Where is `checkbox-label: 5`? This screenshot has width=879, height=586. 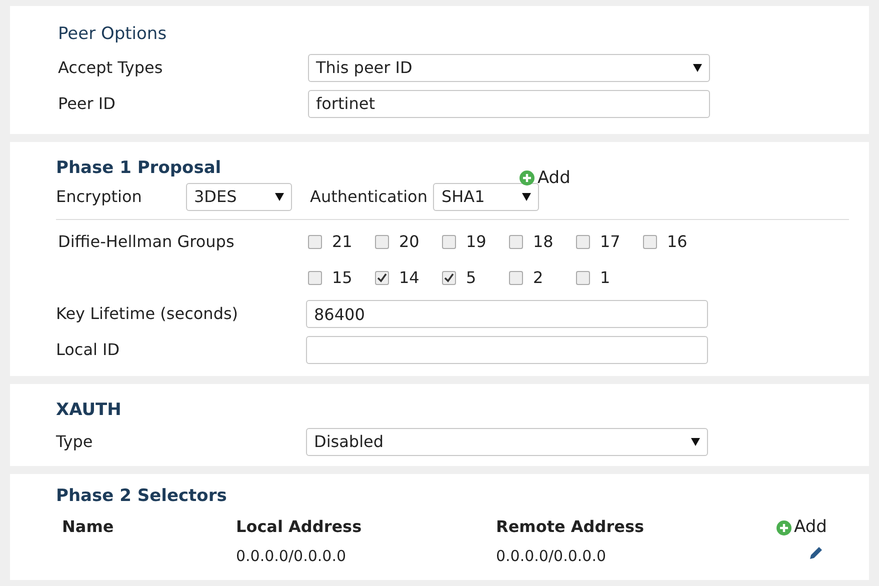 checkbox-label: 5 is located at coordinates (471, 278).